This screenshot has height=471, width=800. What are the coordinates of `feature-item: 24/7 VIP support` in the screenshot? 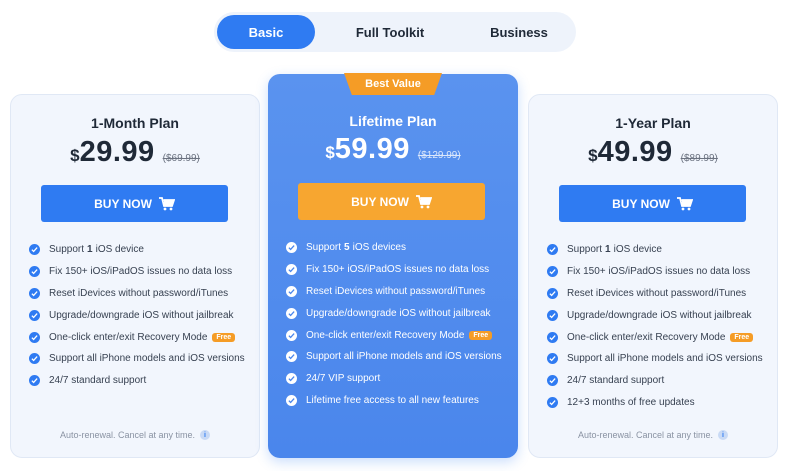 It's located at (394, 379).